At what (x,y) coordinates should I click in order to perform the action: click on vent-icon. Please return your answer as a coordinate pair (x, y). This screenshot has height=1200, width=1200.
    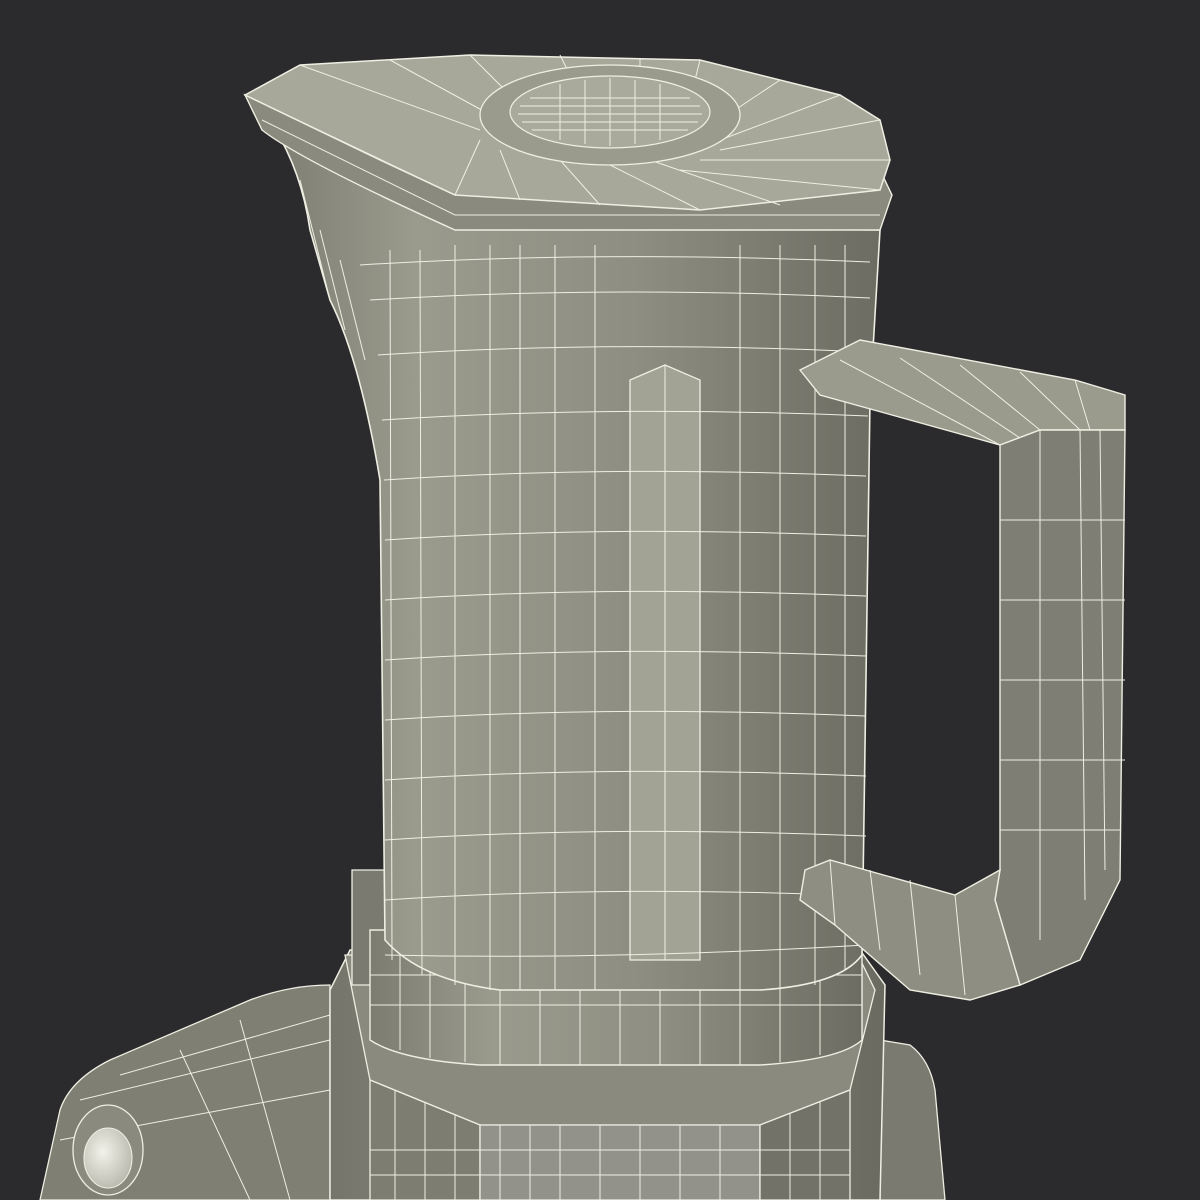
    Looking at the image, I should click on (610, 115).